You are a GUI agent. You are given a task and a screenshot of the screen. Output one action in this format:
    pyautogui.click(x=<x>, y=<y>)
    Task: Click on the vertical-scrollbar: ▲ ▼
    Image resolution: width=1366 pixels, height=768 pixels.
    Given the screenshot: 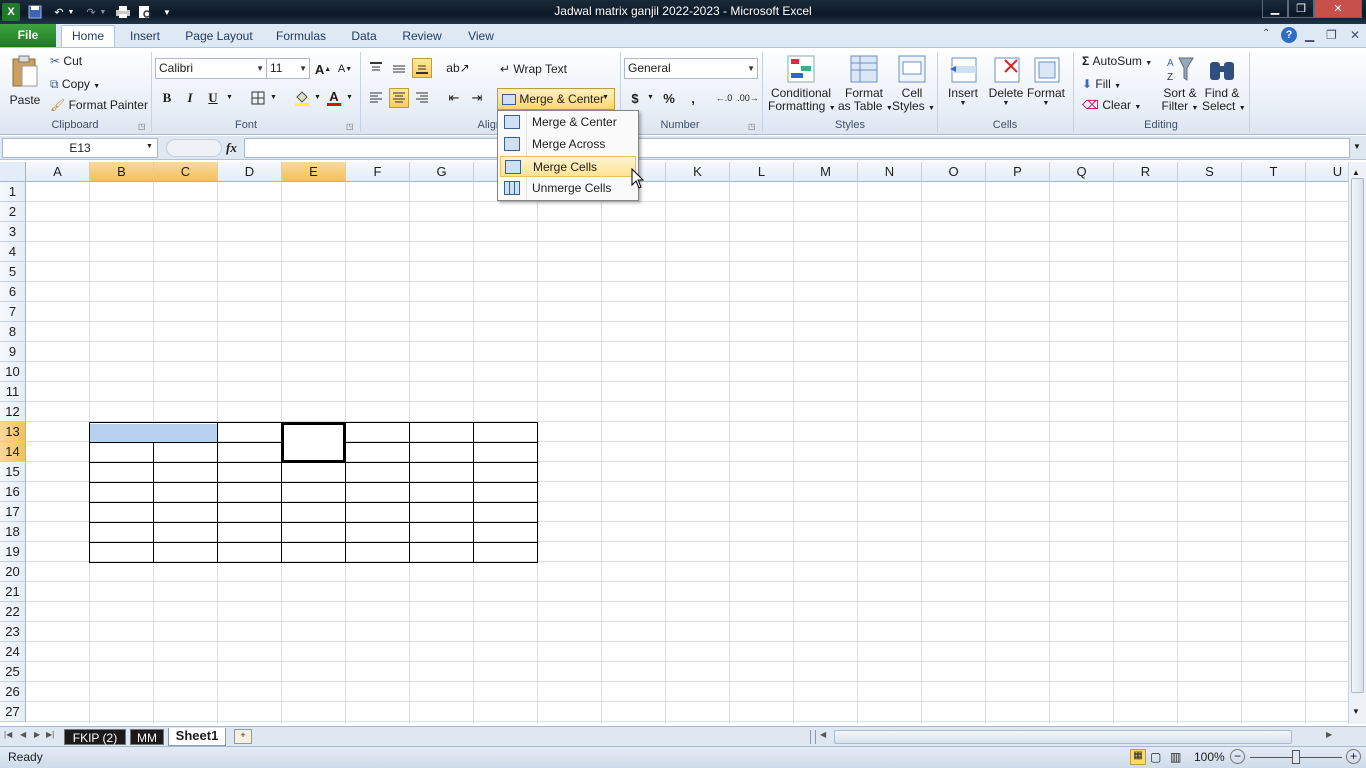 What is the action you would take?
    pyautogui.click(x=1357, y=443)
    